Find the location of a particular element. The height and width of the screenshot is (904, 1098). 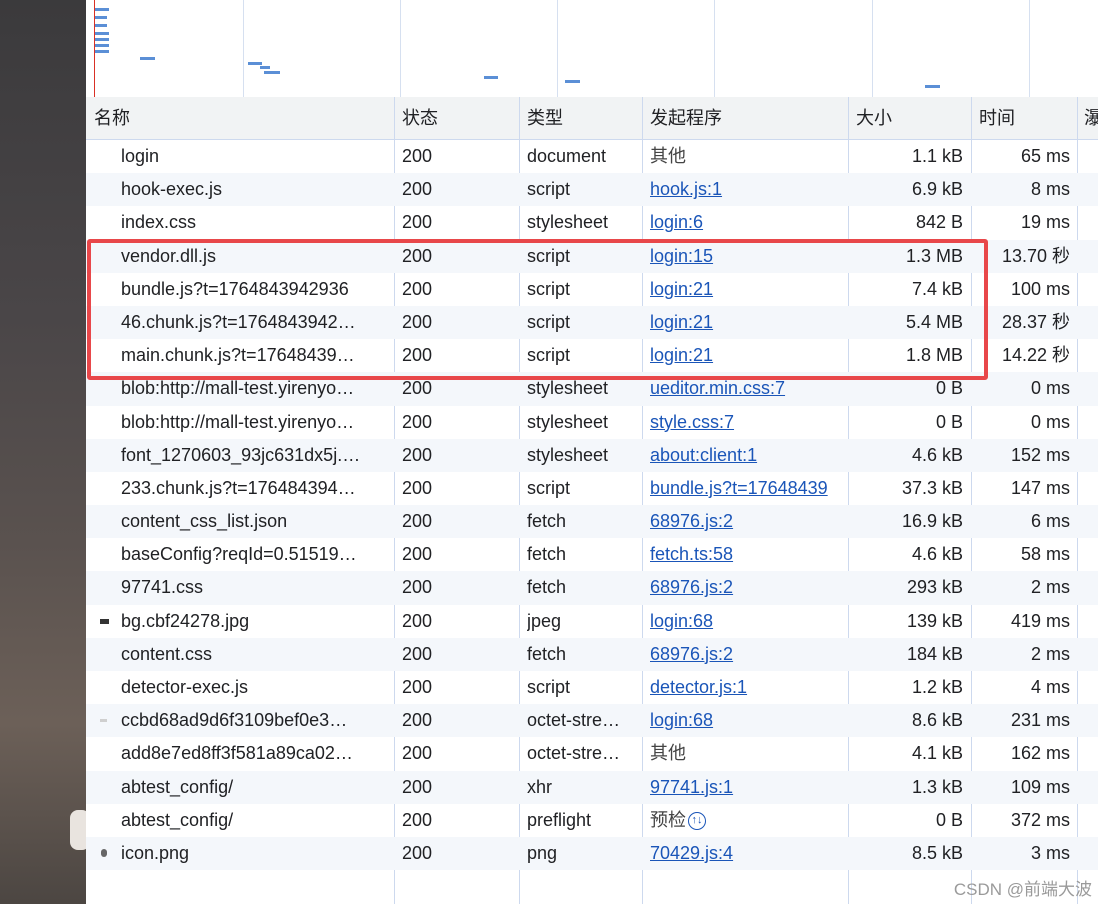

request-time: 8 ms is located at coordinates (1050, 189).